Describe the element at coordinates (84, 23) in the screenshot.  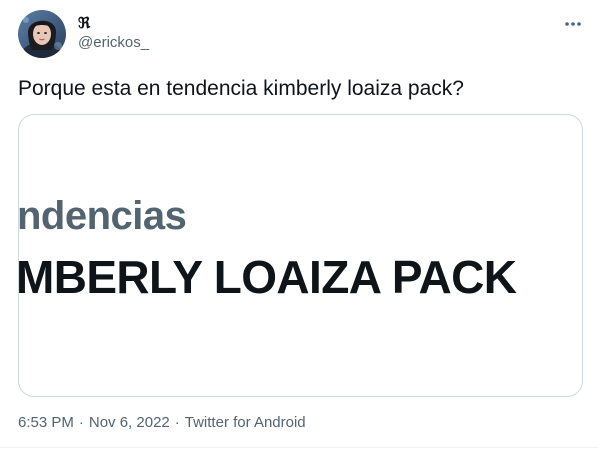
I see `display-name: ℜ` at that location.